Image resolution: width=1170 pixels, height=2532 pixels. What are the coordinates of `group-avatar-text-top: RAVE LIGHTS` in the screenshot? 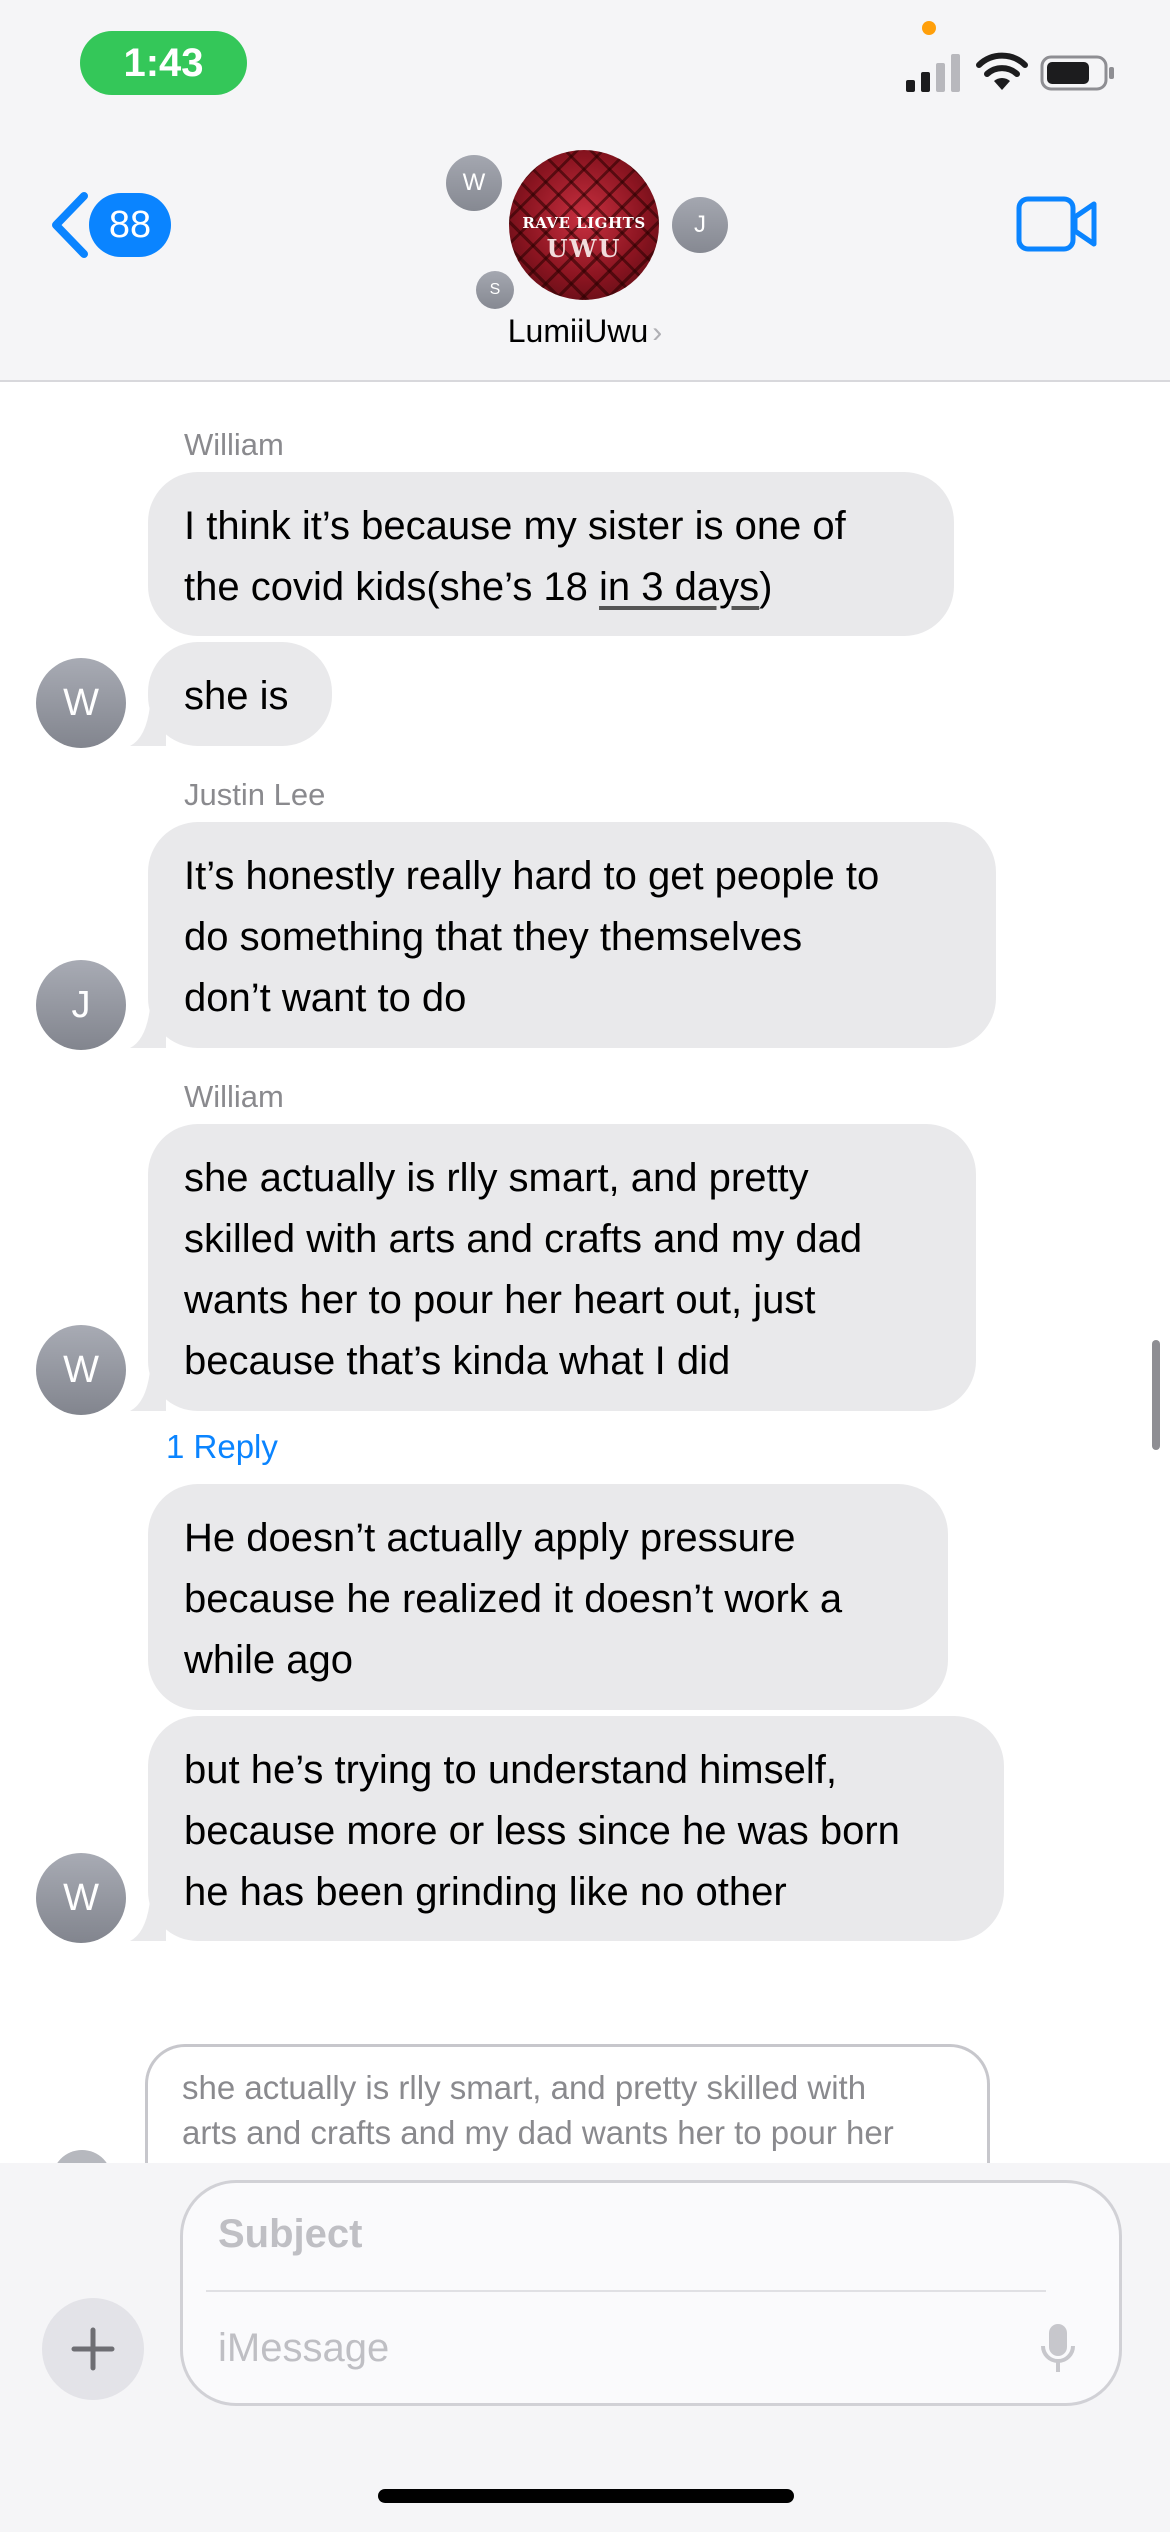 It's located at (584, 223).